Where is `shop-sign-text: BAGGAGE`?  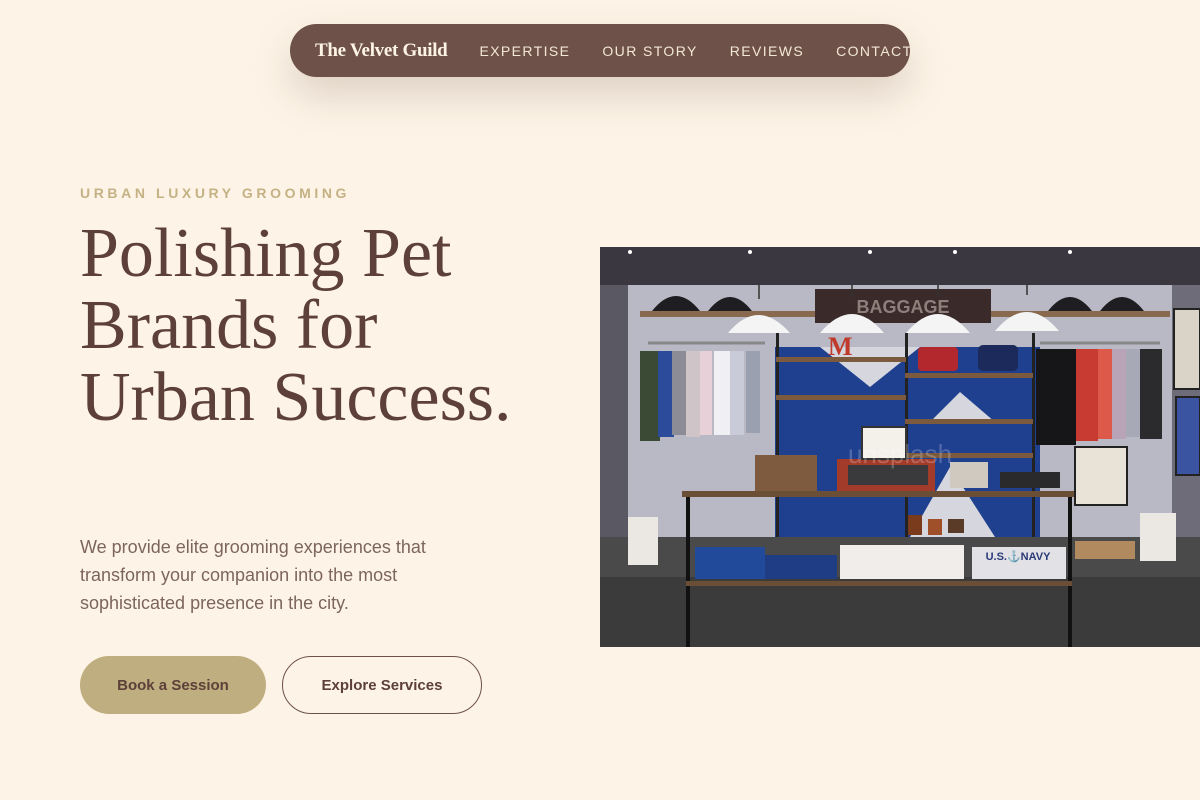 shop-sign-text: BAGGAGE is located at coordinates (902, 307).